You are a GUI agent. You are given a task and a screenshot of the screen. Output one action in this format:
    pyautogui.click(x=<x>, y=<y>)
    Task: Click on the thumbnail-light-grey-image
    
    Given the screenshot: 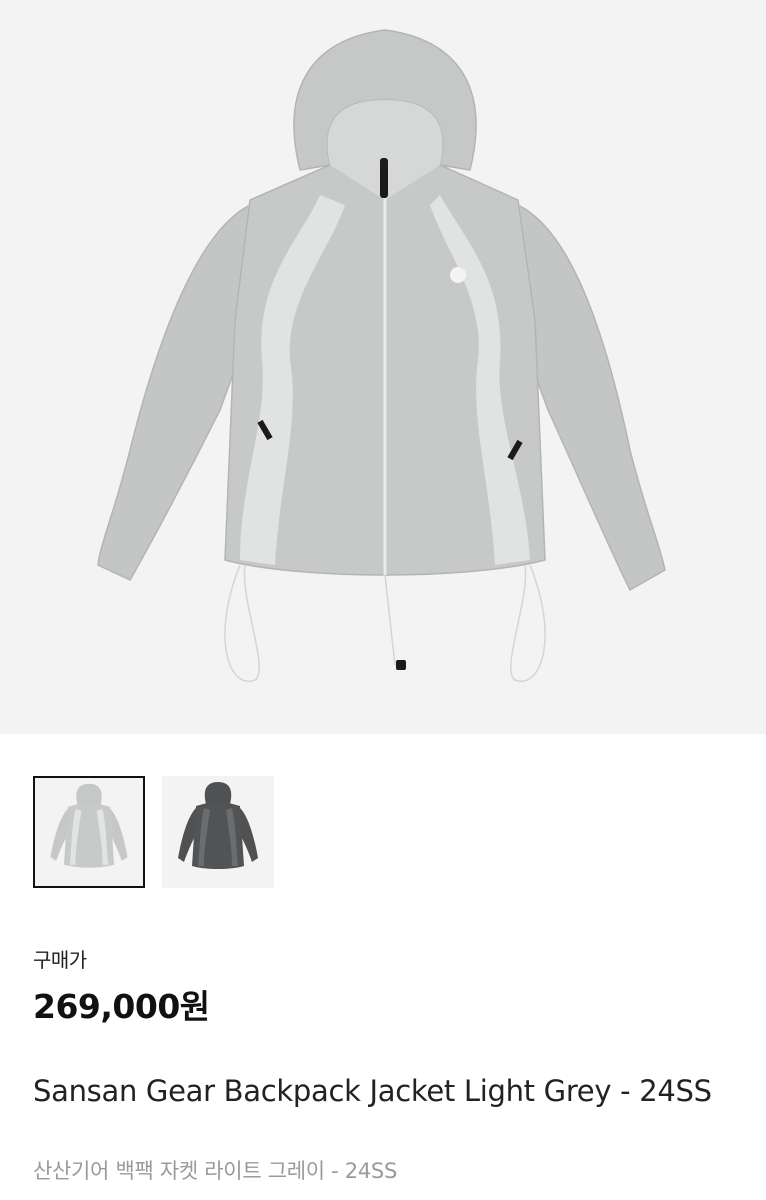 What is the action you would take?
    pyautogui.click(x=89, y=832)
    